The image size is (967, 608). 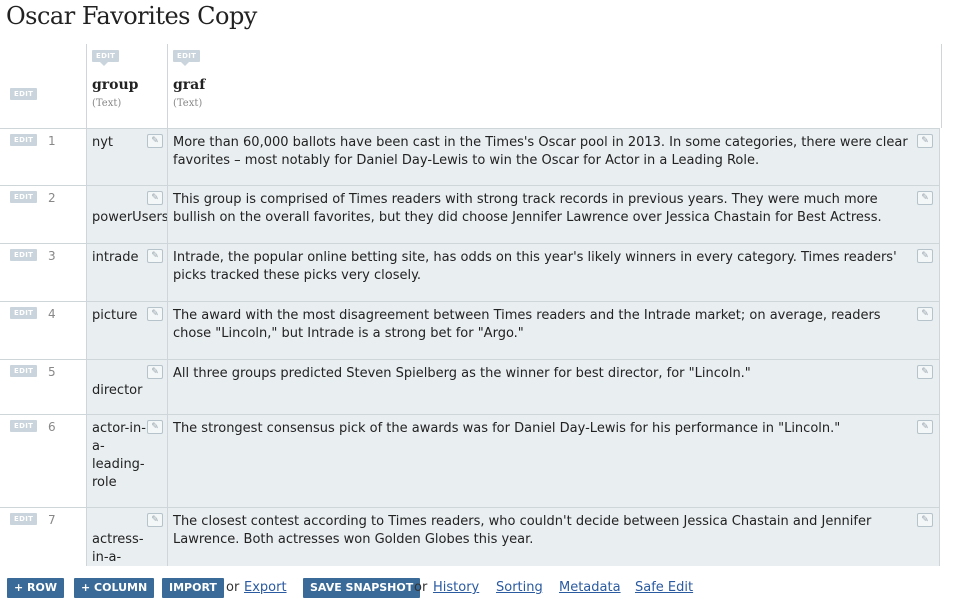 What do you see at coordinates (43, 273) in the screenshot?
I see `row-header: EDIT 3` at bounding box center [43, 273].